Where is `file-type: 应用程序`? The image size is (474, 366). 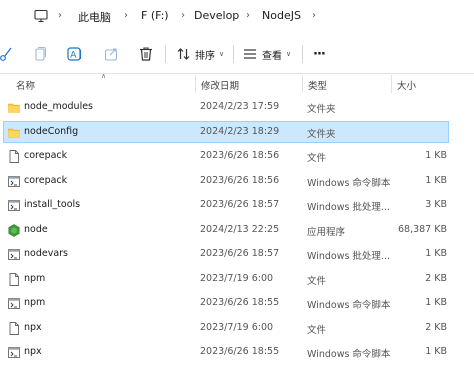
file-type: 应用程序 is located at coordinates (326, 232).